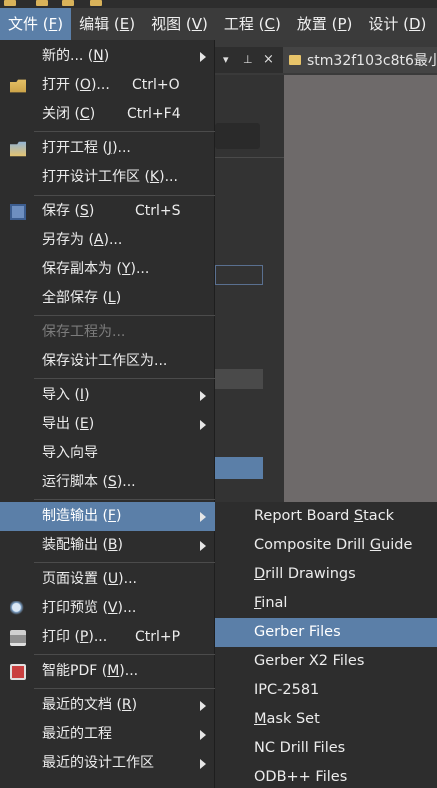 The image size is (437, 788). I want to click on menu-item-recent-projects: 最近的工程, so click(107, 734).